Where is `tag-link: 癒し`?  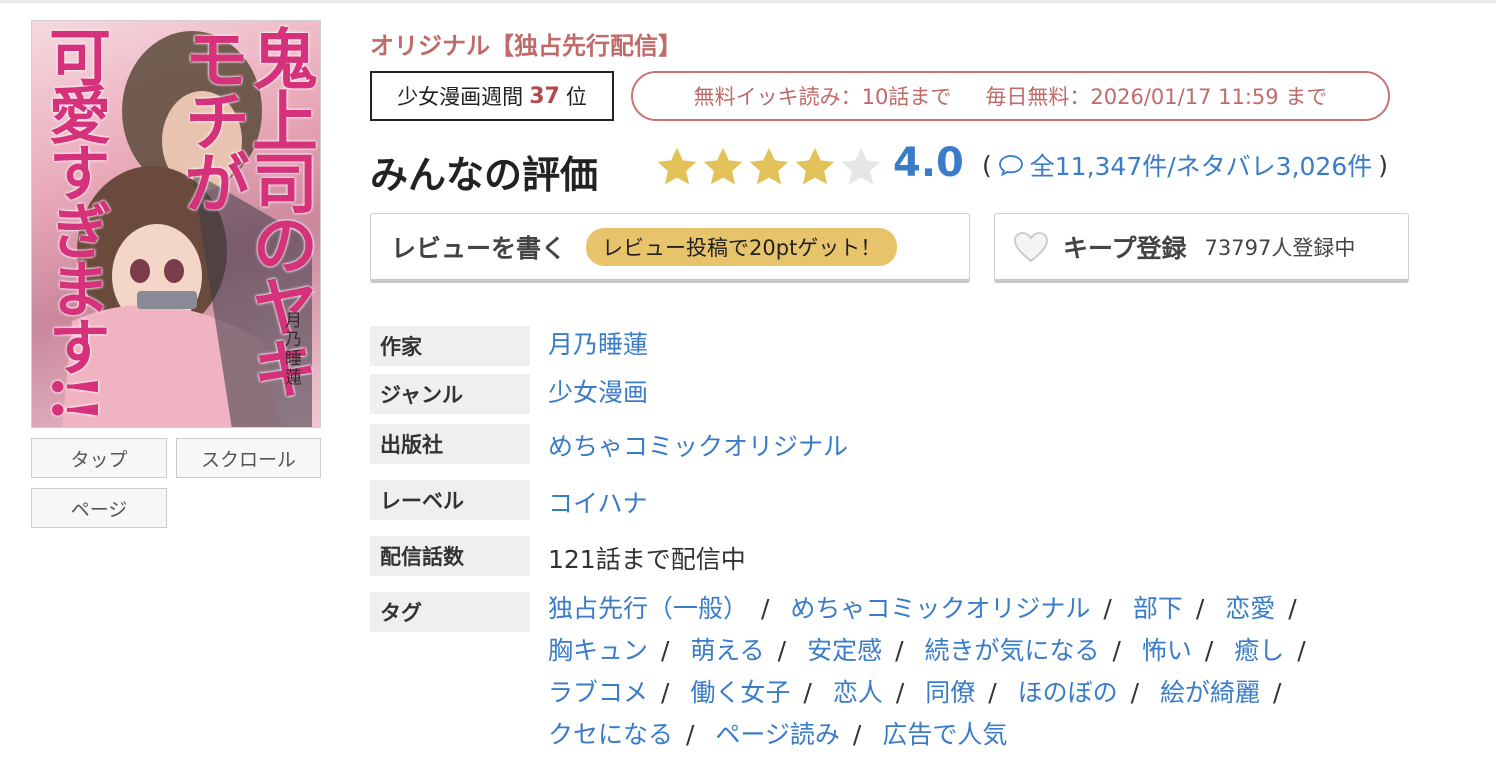
tag-link: 癒し is located at coordinates (1259, 650).